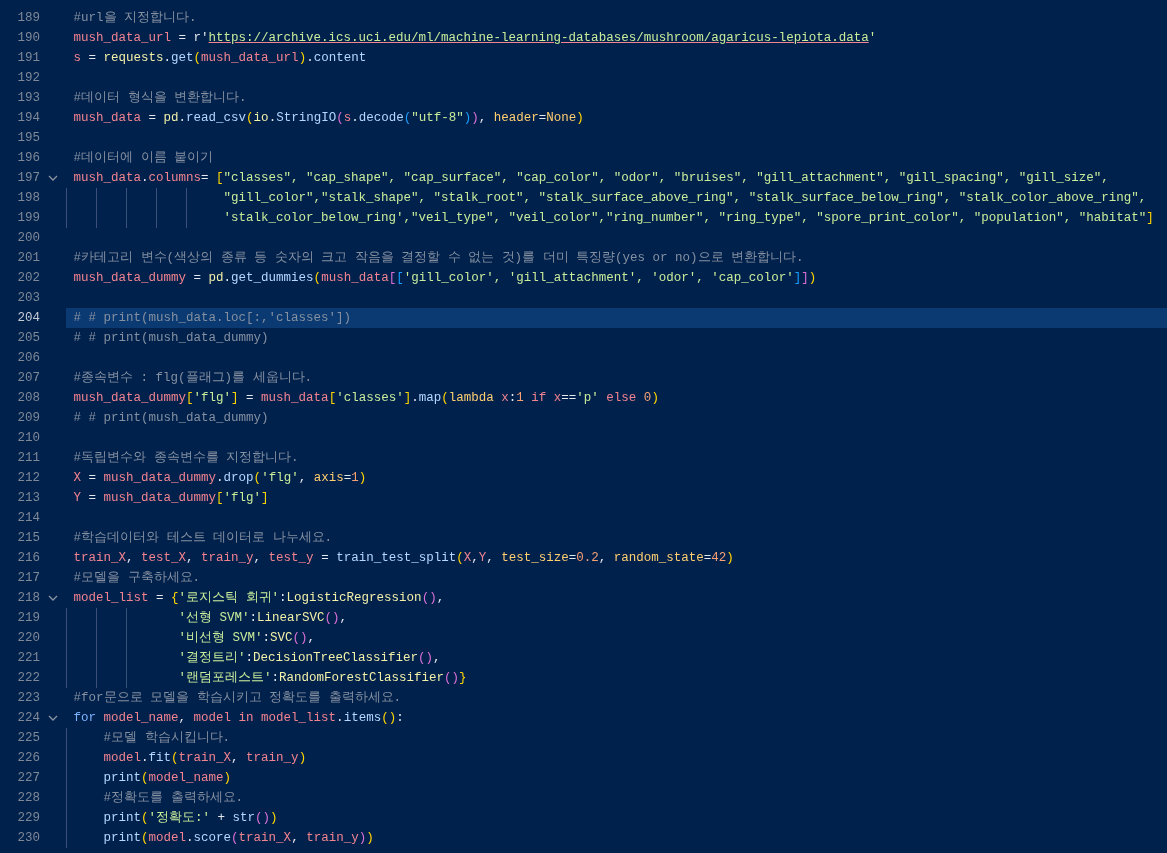 This screenshot has width=1167, height=853. What do you see at coordinates (616, 798) in the screenshot?
I see `code-line: #정확도를 출력하세요.` at bounding box center [616, 798].